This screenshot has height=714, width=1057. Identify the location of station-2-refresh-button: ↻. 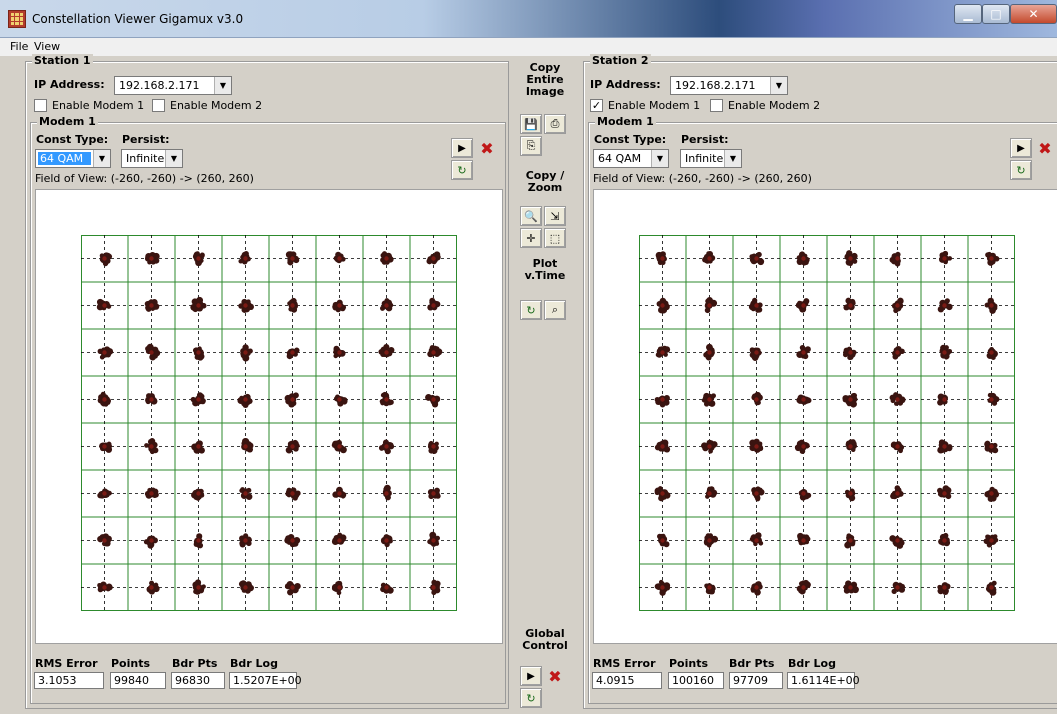
(1021, 170).